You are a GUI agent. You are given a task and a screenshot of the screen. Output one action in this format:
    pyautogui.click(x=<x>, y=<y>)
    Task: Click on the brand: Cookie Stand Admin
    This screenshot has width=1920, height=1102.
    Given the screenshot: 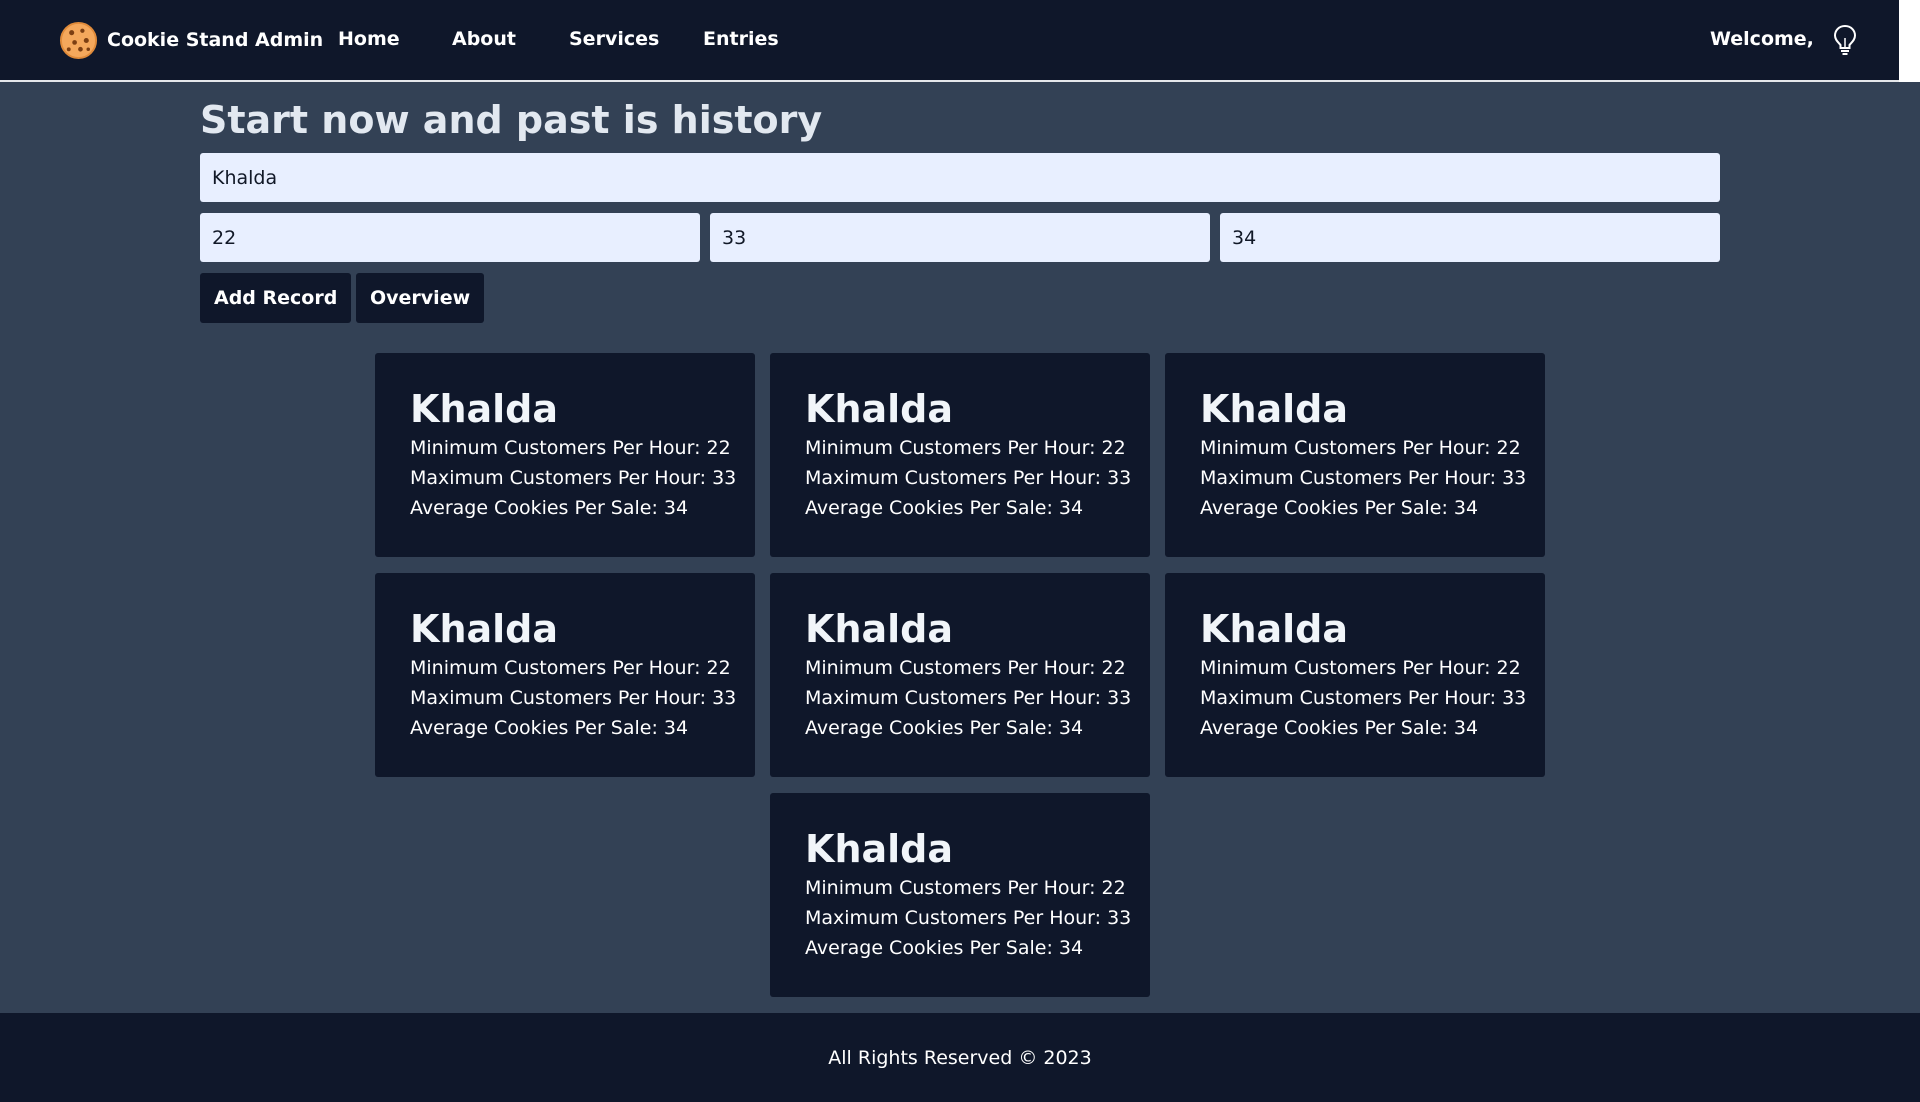 What is the action you would take?
    pyautogui.click(x=191, y=40)
    